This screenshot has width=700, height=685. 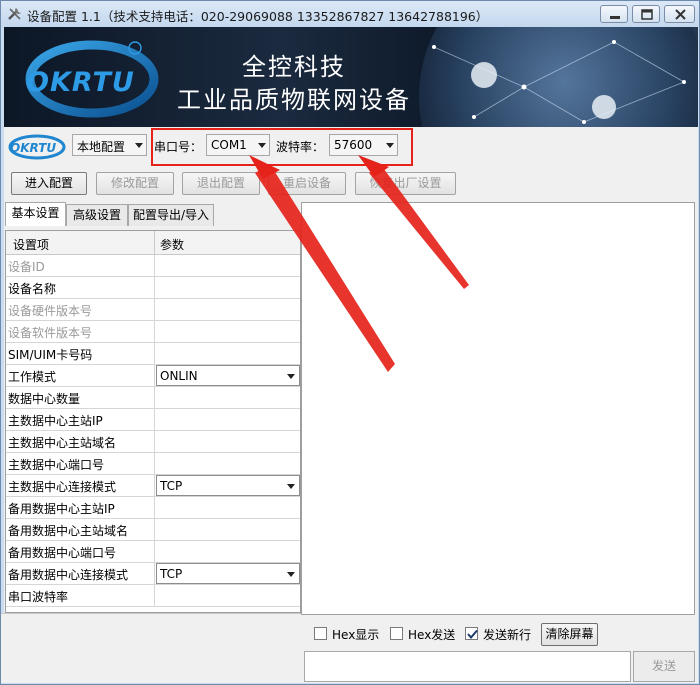 I want to click on row-value-cell: ONLIN, so click(x=227, y=375).